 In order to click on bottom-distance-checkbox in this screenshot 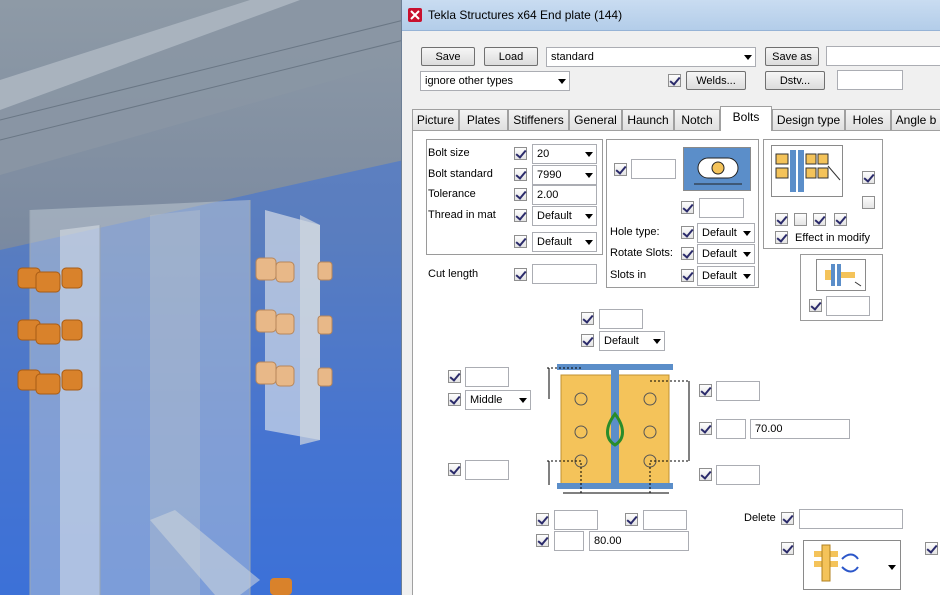, I will do `click(542, 540)`.